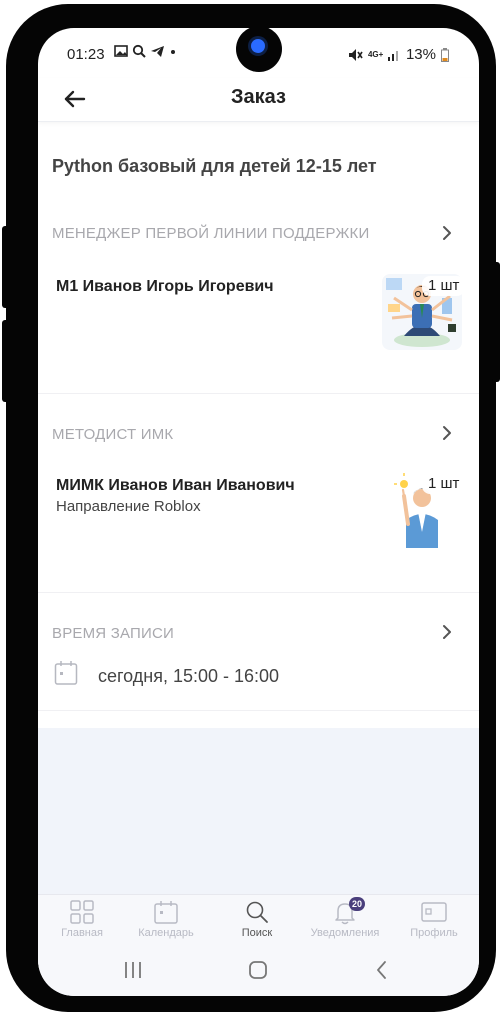 This screenshot has width=500, height=1016. Describe the element at coordinates (444, 286) in the screenshot. I see `manager-quantity-badge: 1 шт` at that location.